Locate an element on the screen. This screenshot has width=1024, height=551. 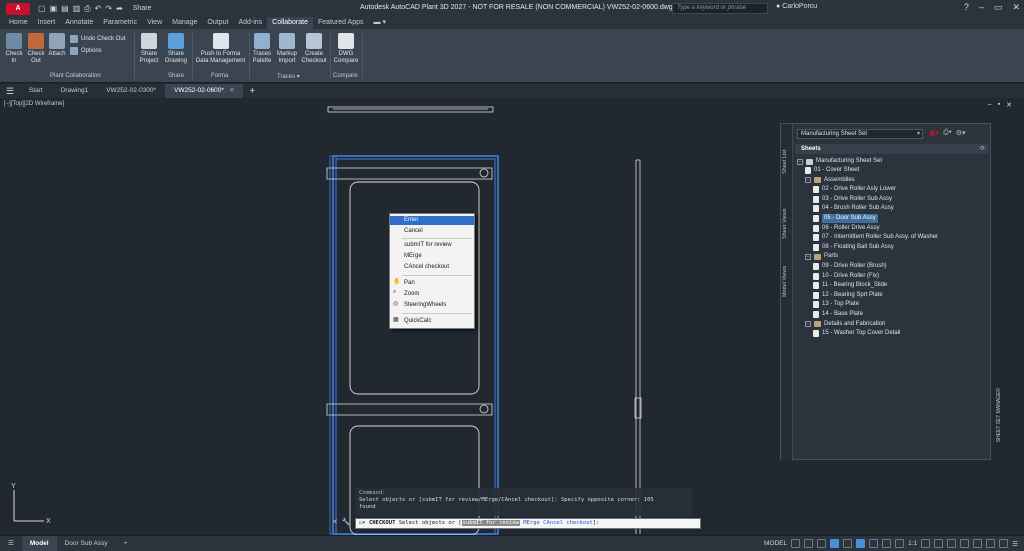
menu-item-zoom: Zoom is located at coordinates (432, 294).